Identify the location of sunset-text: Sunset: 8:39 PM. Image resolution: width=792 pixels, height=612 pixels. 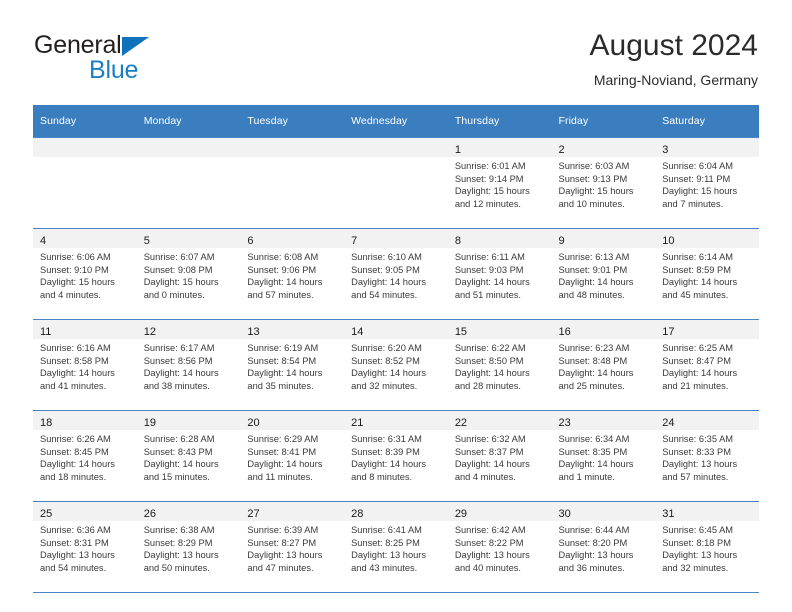
(385, 451).